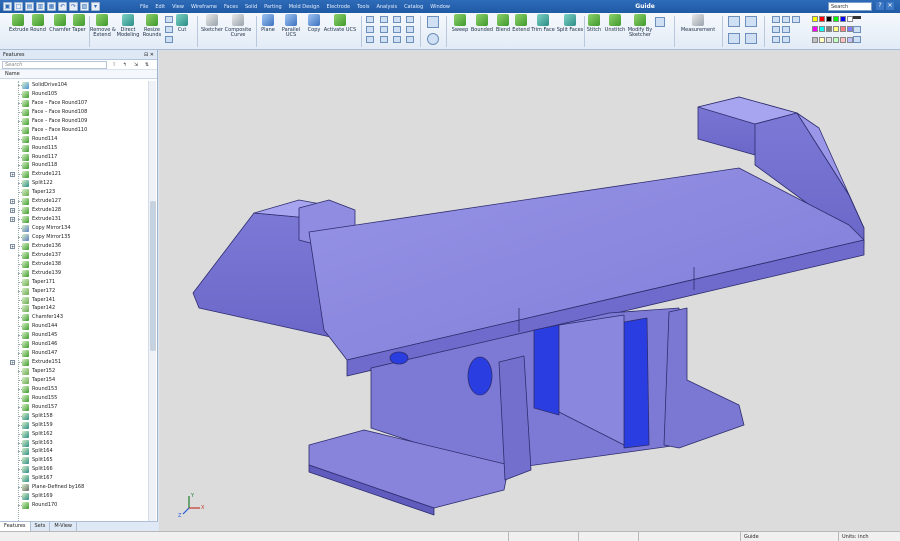 This screenshot has width=900, height=541. Describe the element at coordinates (212, 23) in the screenshot. I see `sketcher-button: Sketcher` at that location.